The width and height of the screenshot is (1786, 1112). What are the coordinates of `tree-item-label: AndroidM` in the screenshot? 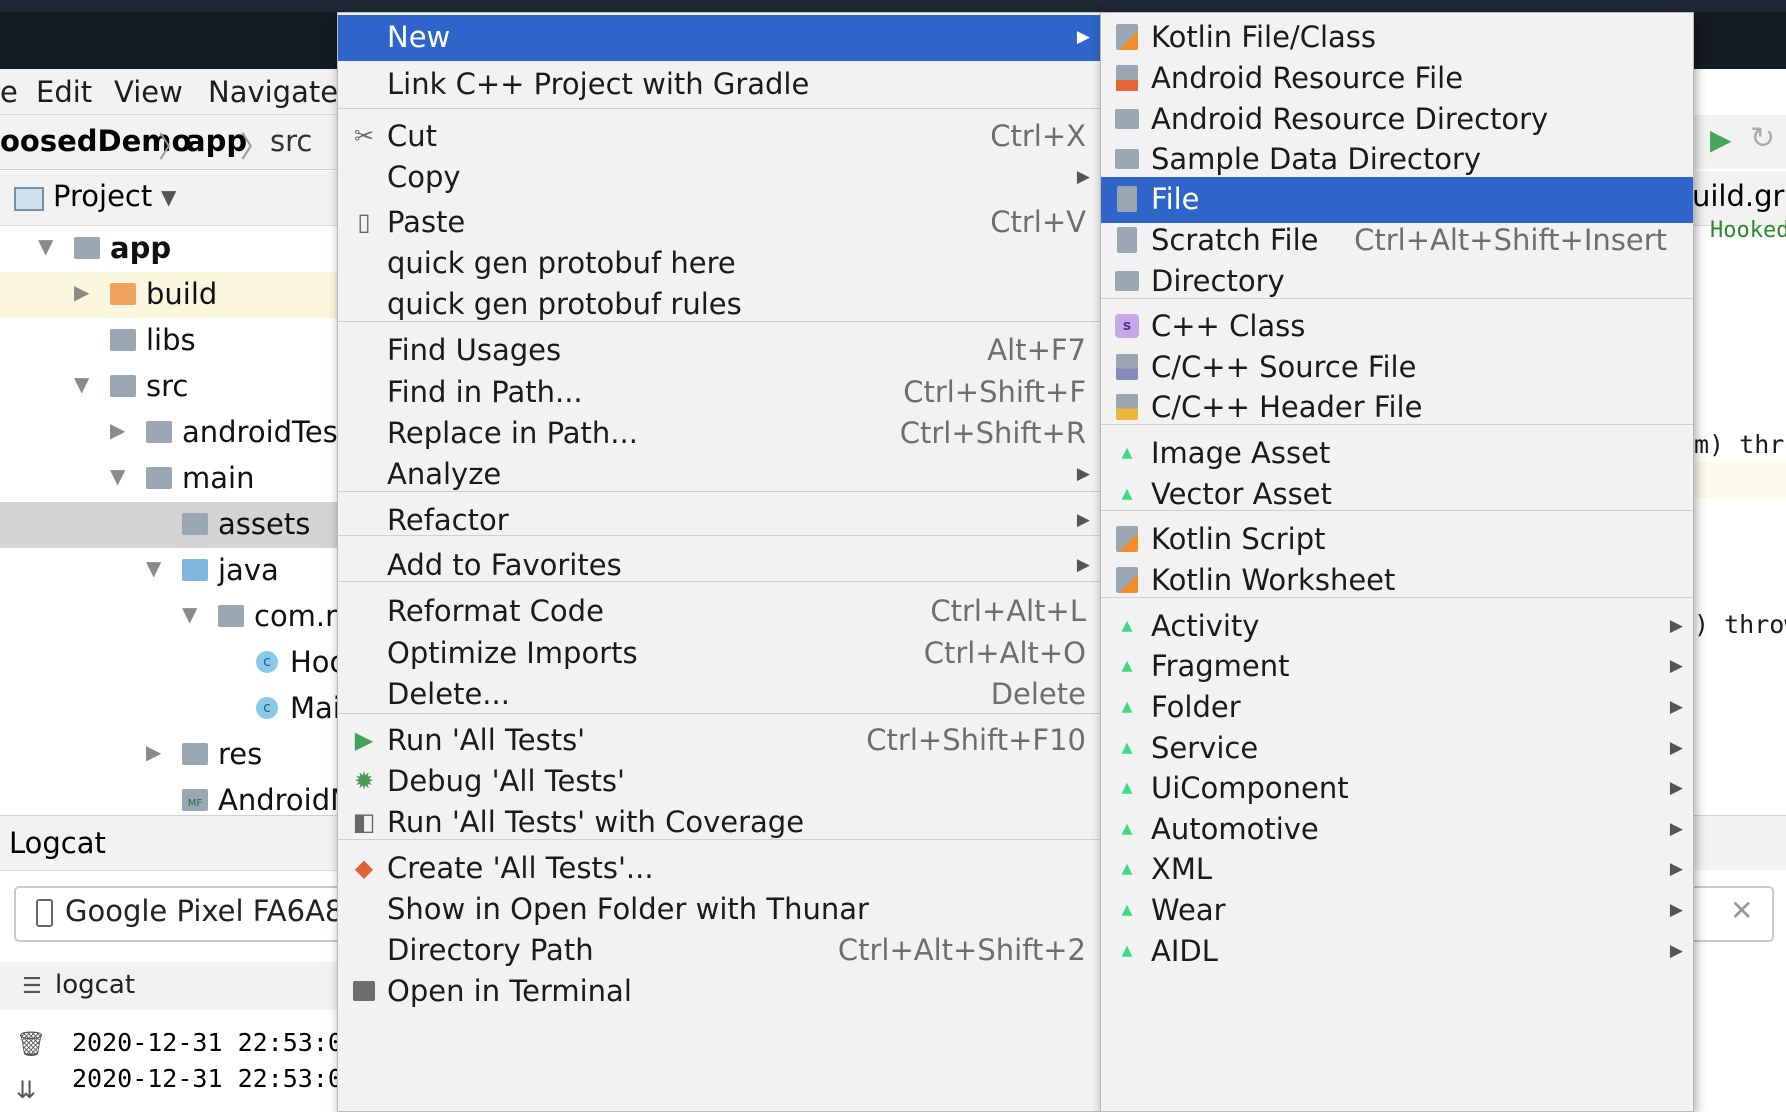 It's located at (279, 799).